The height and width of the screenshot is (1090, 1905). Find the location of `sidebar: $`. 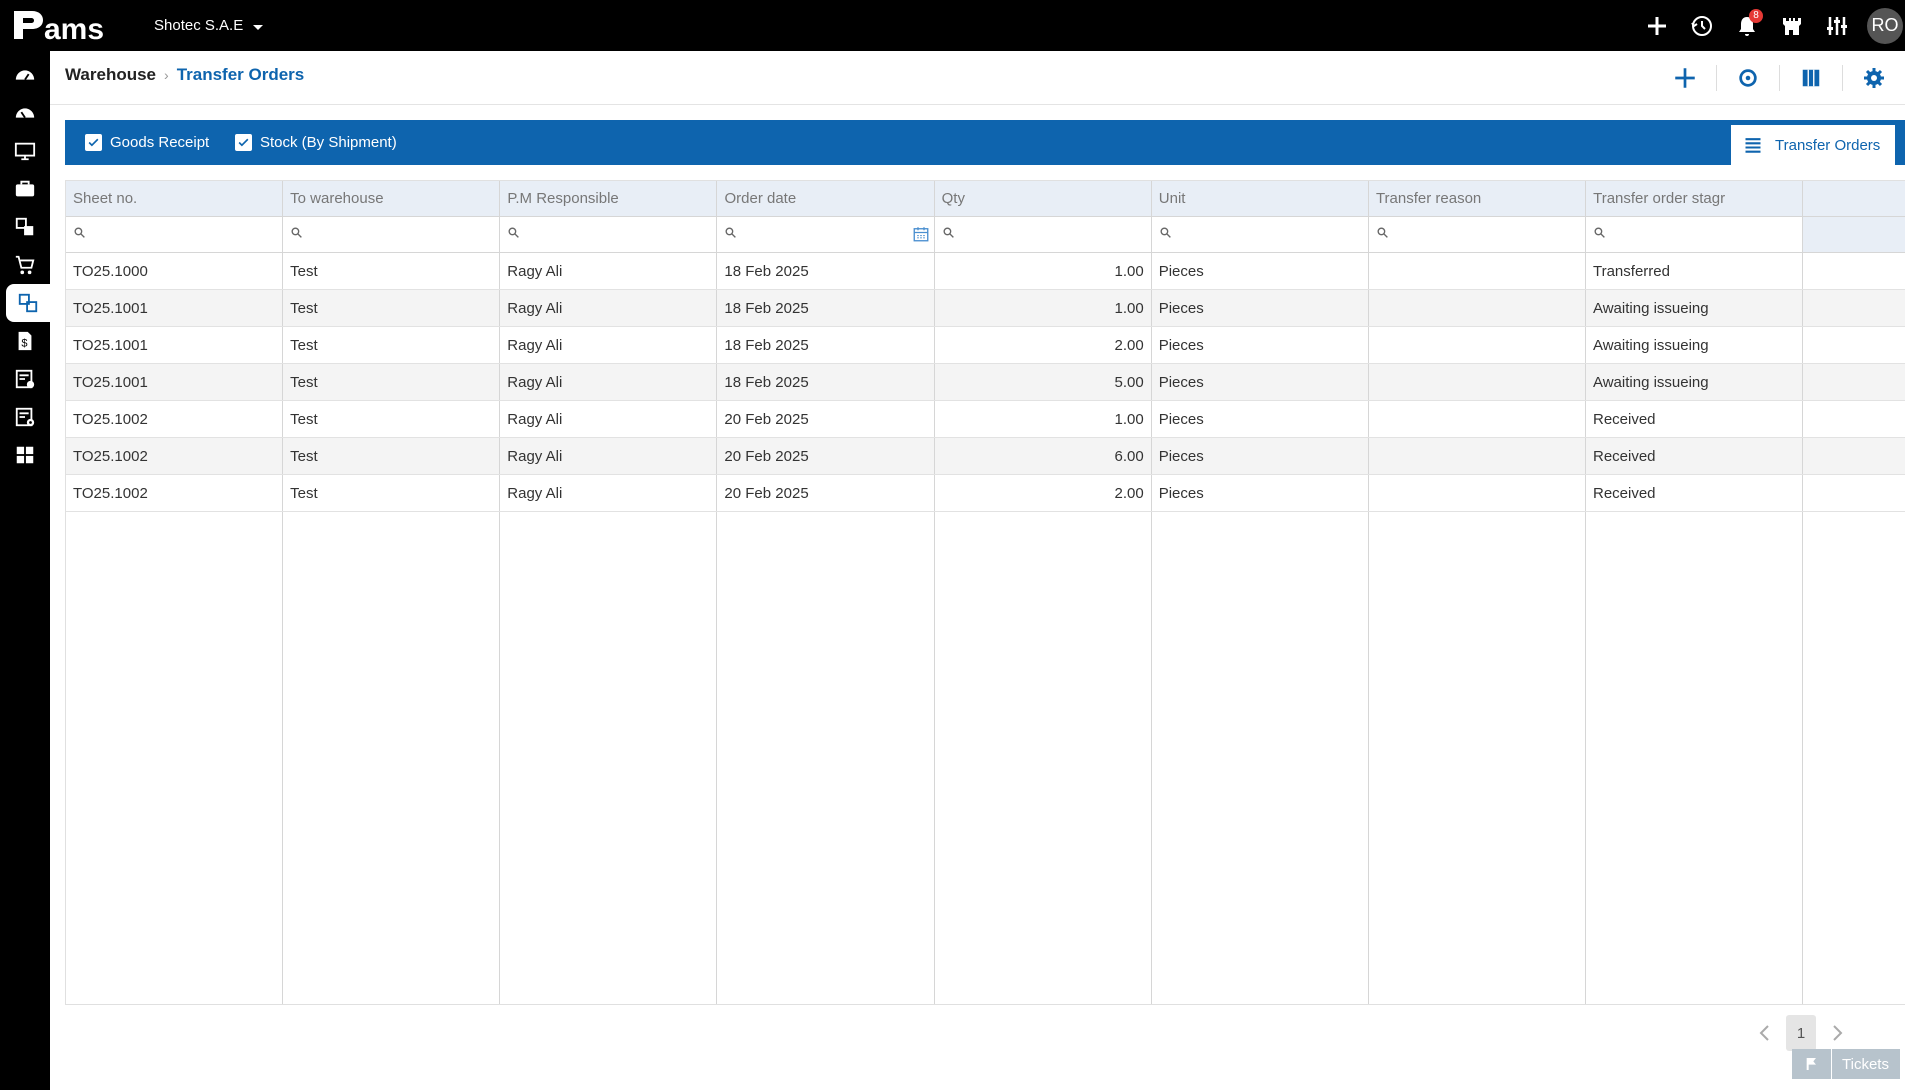

sidebar: $ is located at coordinates (25, 570).